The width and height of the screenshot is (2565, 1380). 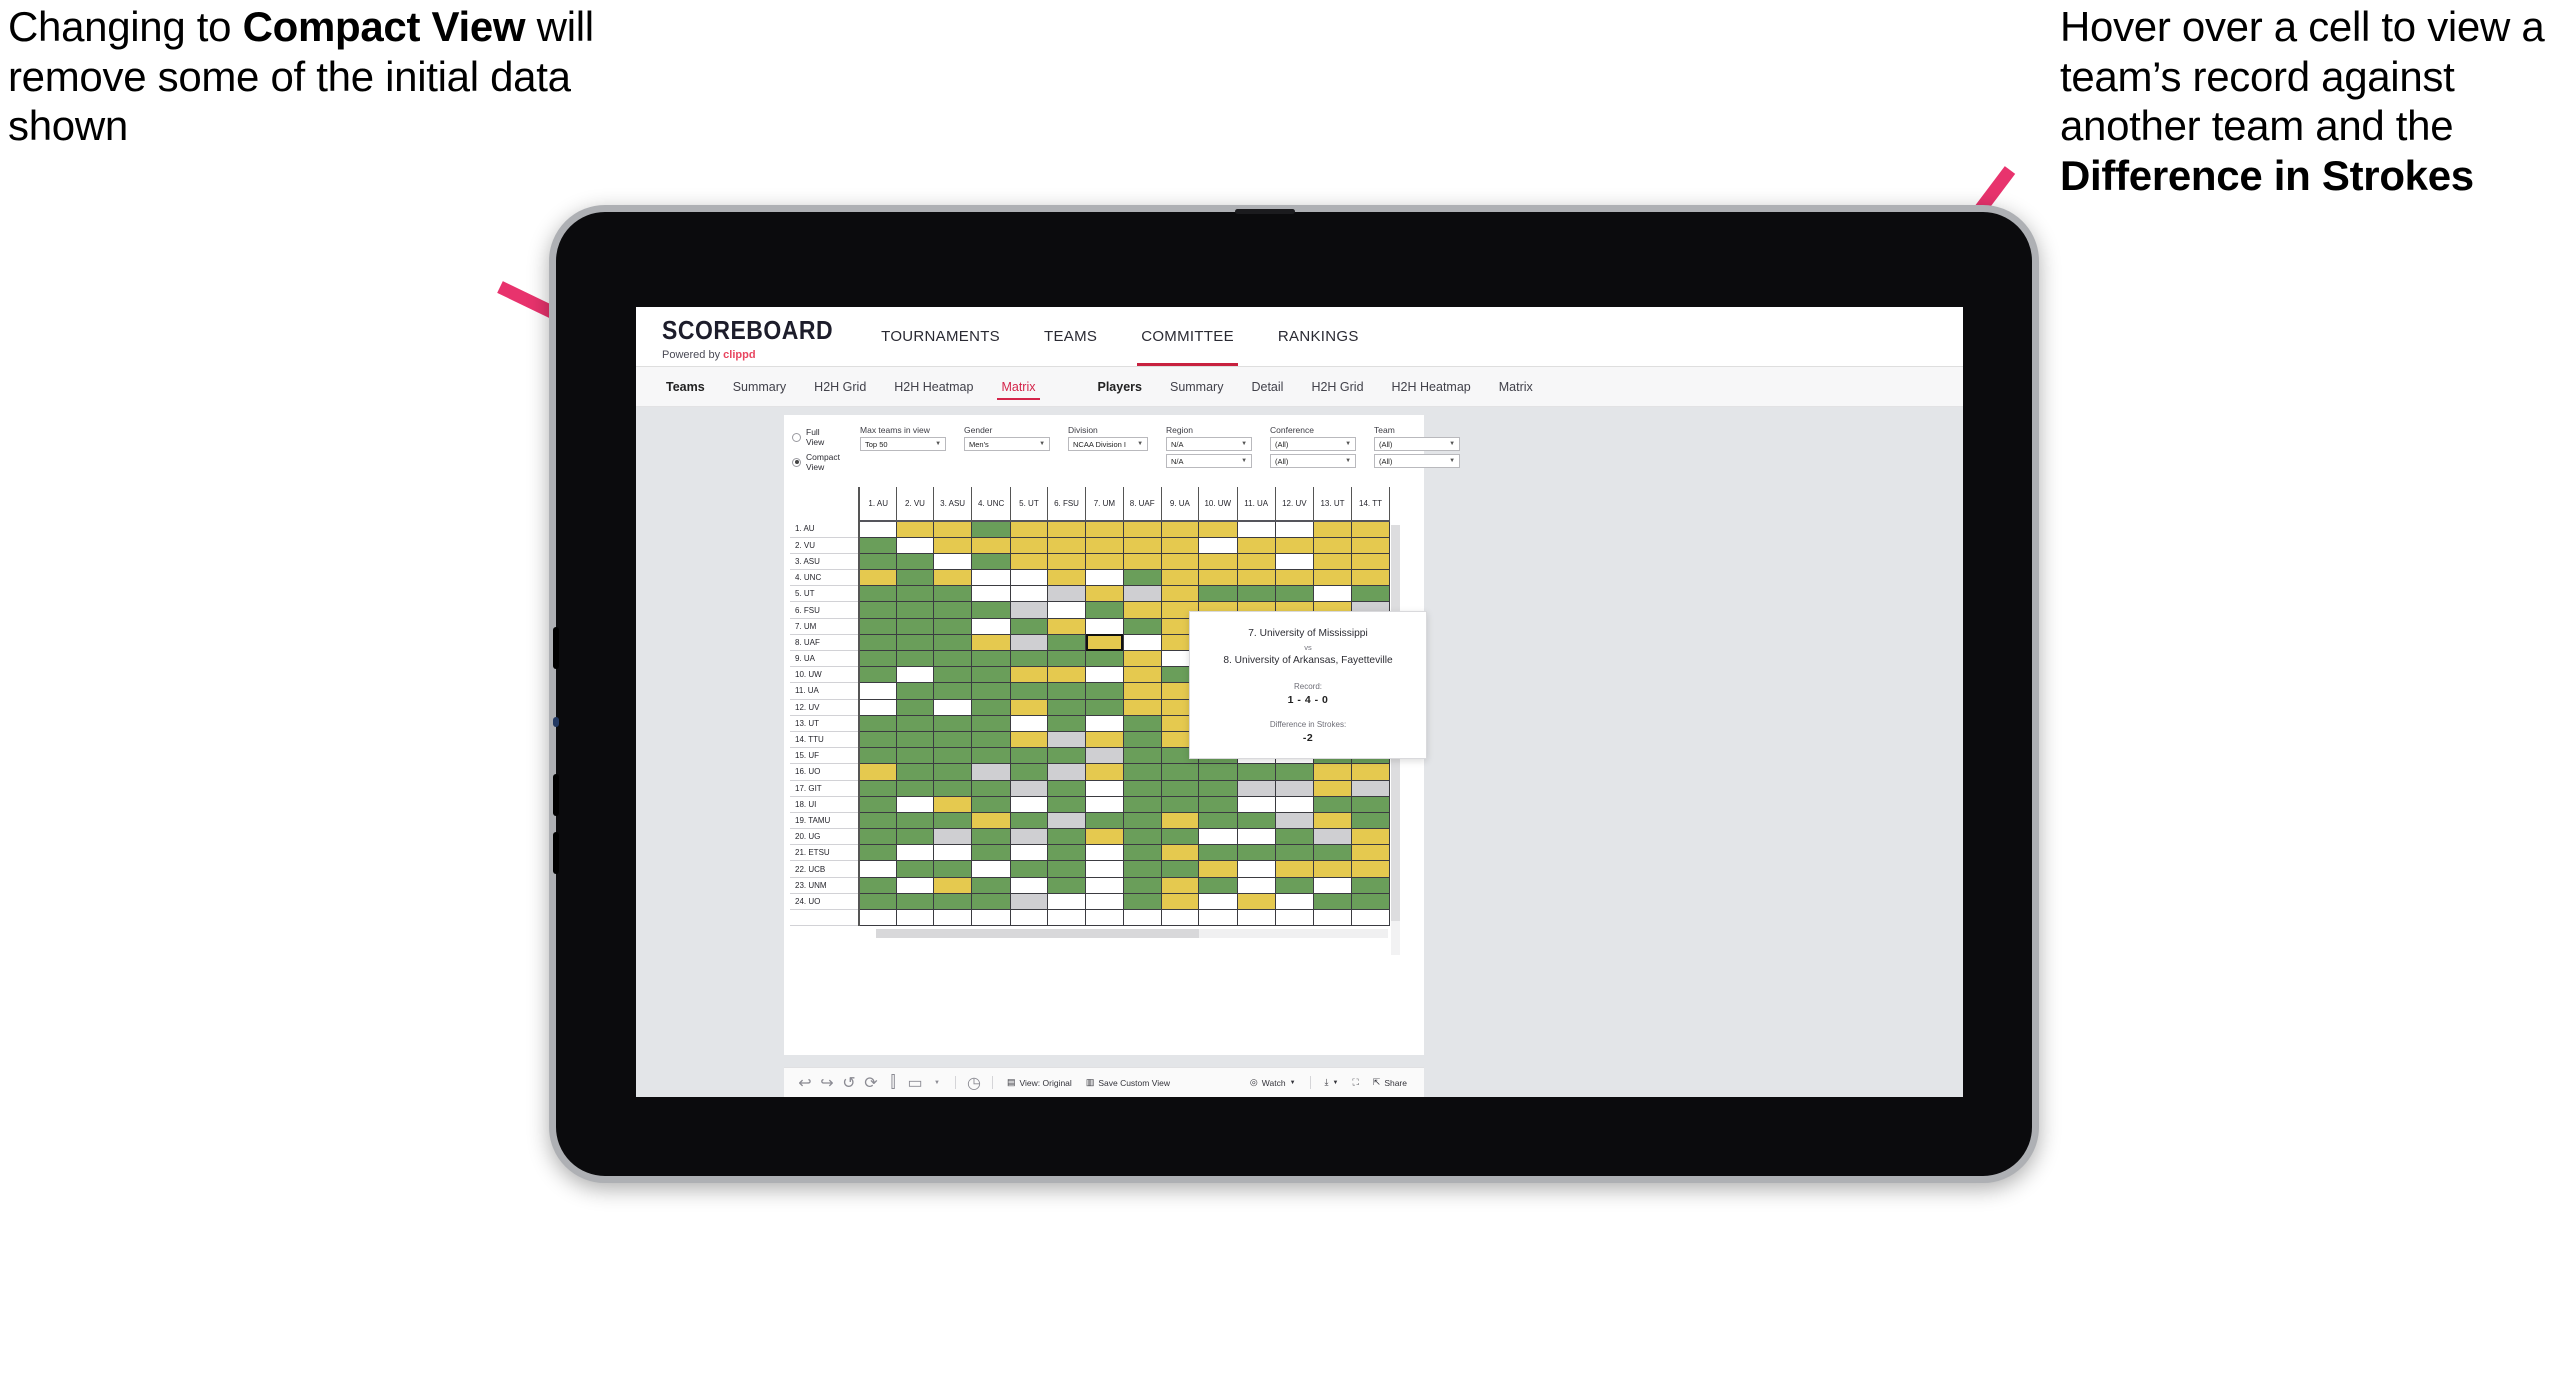 I want to click on chevron-down-icon: ▼, so click(x=937, y=1083).